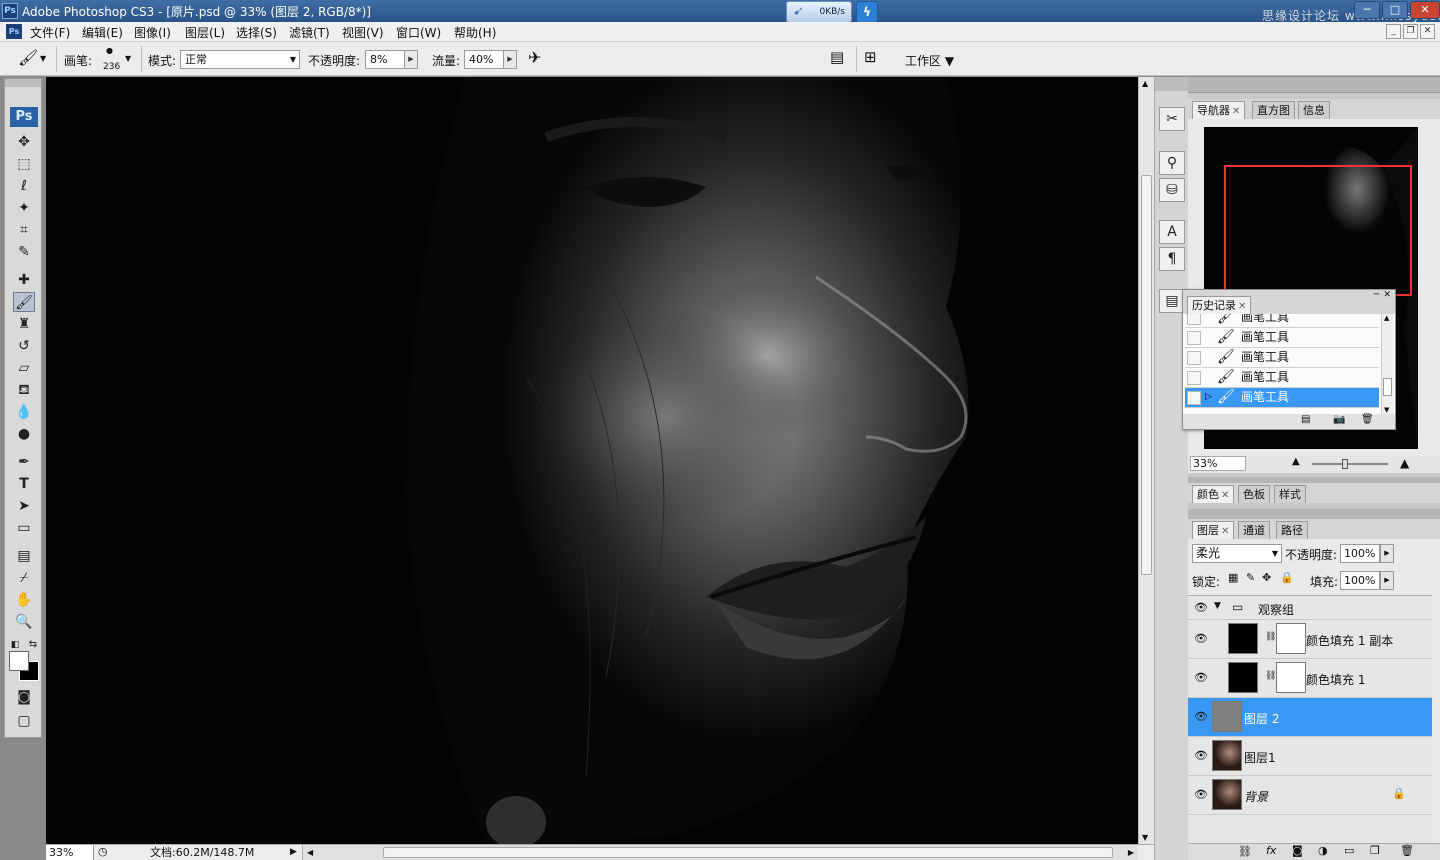 The image size is (1440, 860). Describe the element at coordinates (24, 346) in the screenshot. I see `history-brush-tool-icon: ↺` at that location.